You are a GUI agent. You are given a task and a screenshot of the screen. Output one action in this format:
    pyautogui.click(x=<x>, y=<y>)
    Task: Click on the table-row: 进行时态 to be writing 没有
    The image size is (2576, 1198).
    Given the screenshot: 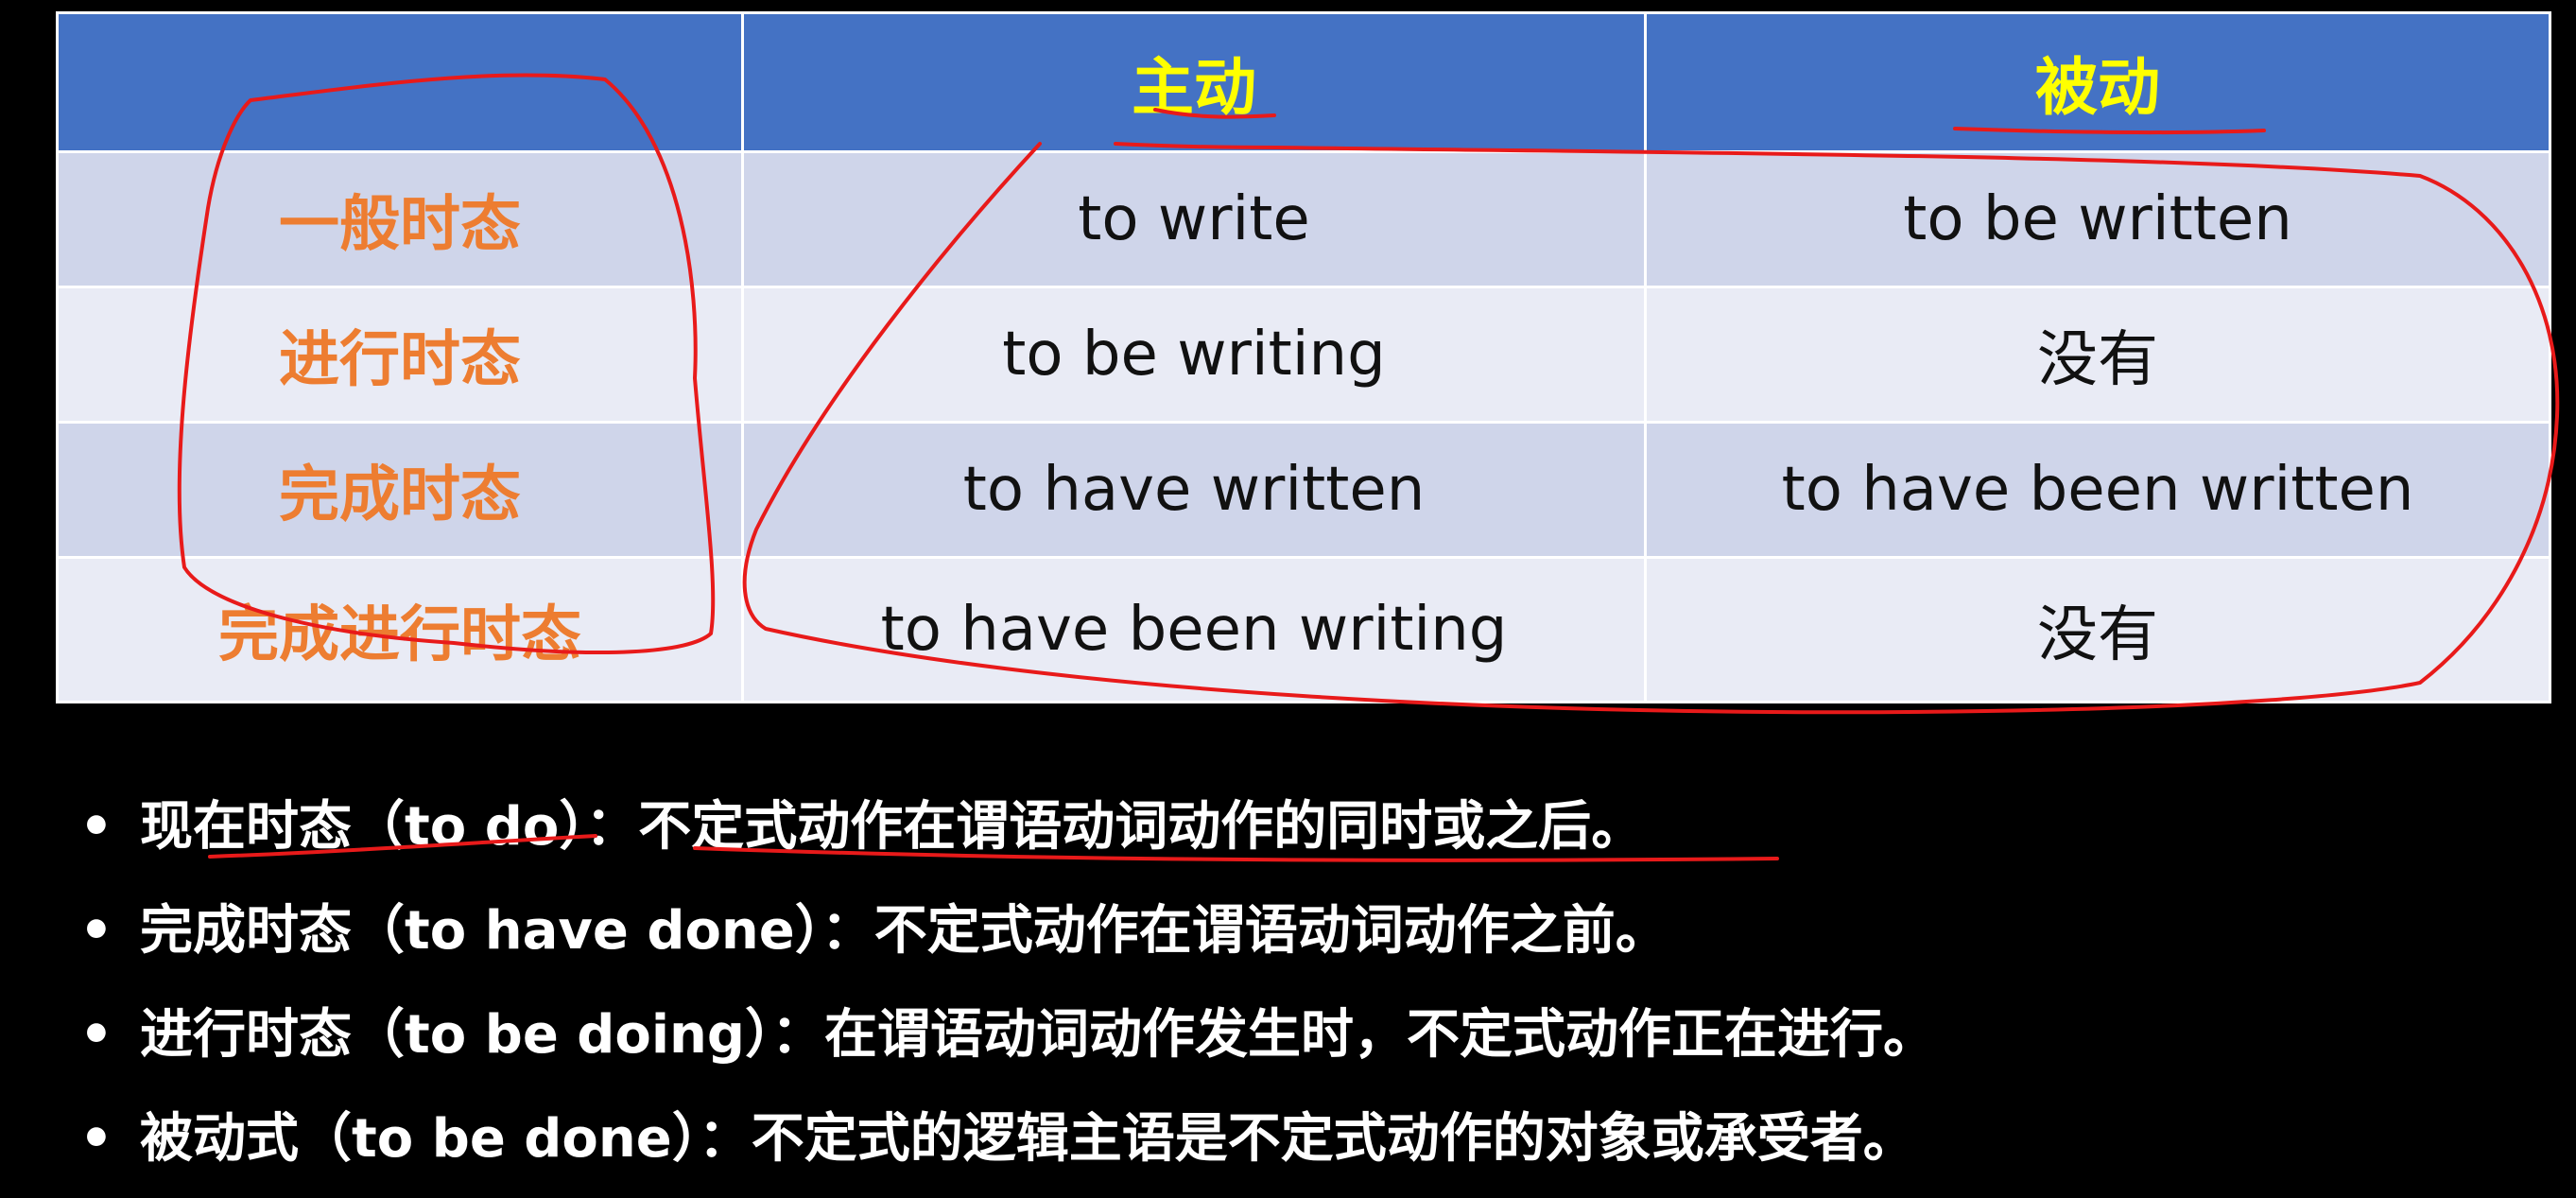 What is the action you would take?
    pyautogui.click(x=1303, y=355)
    